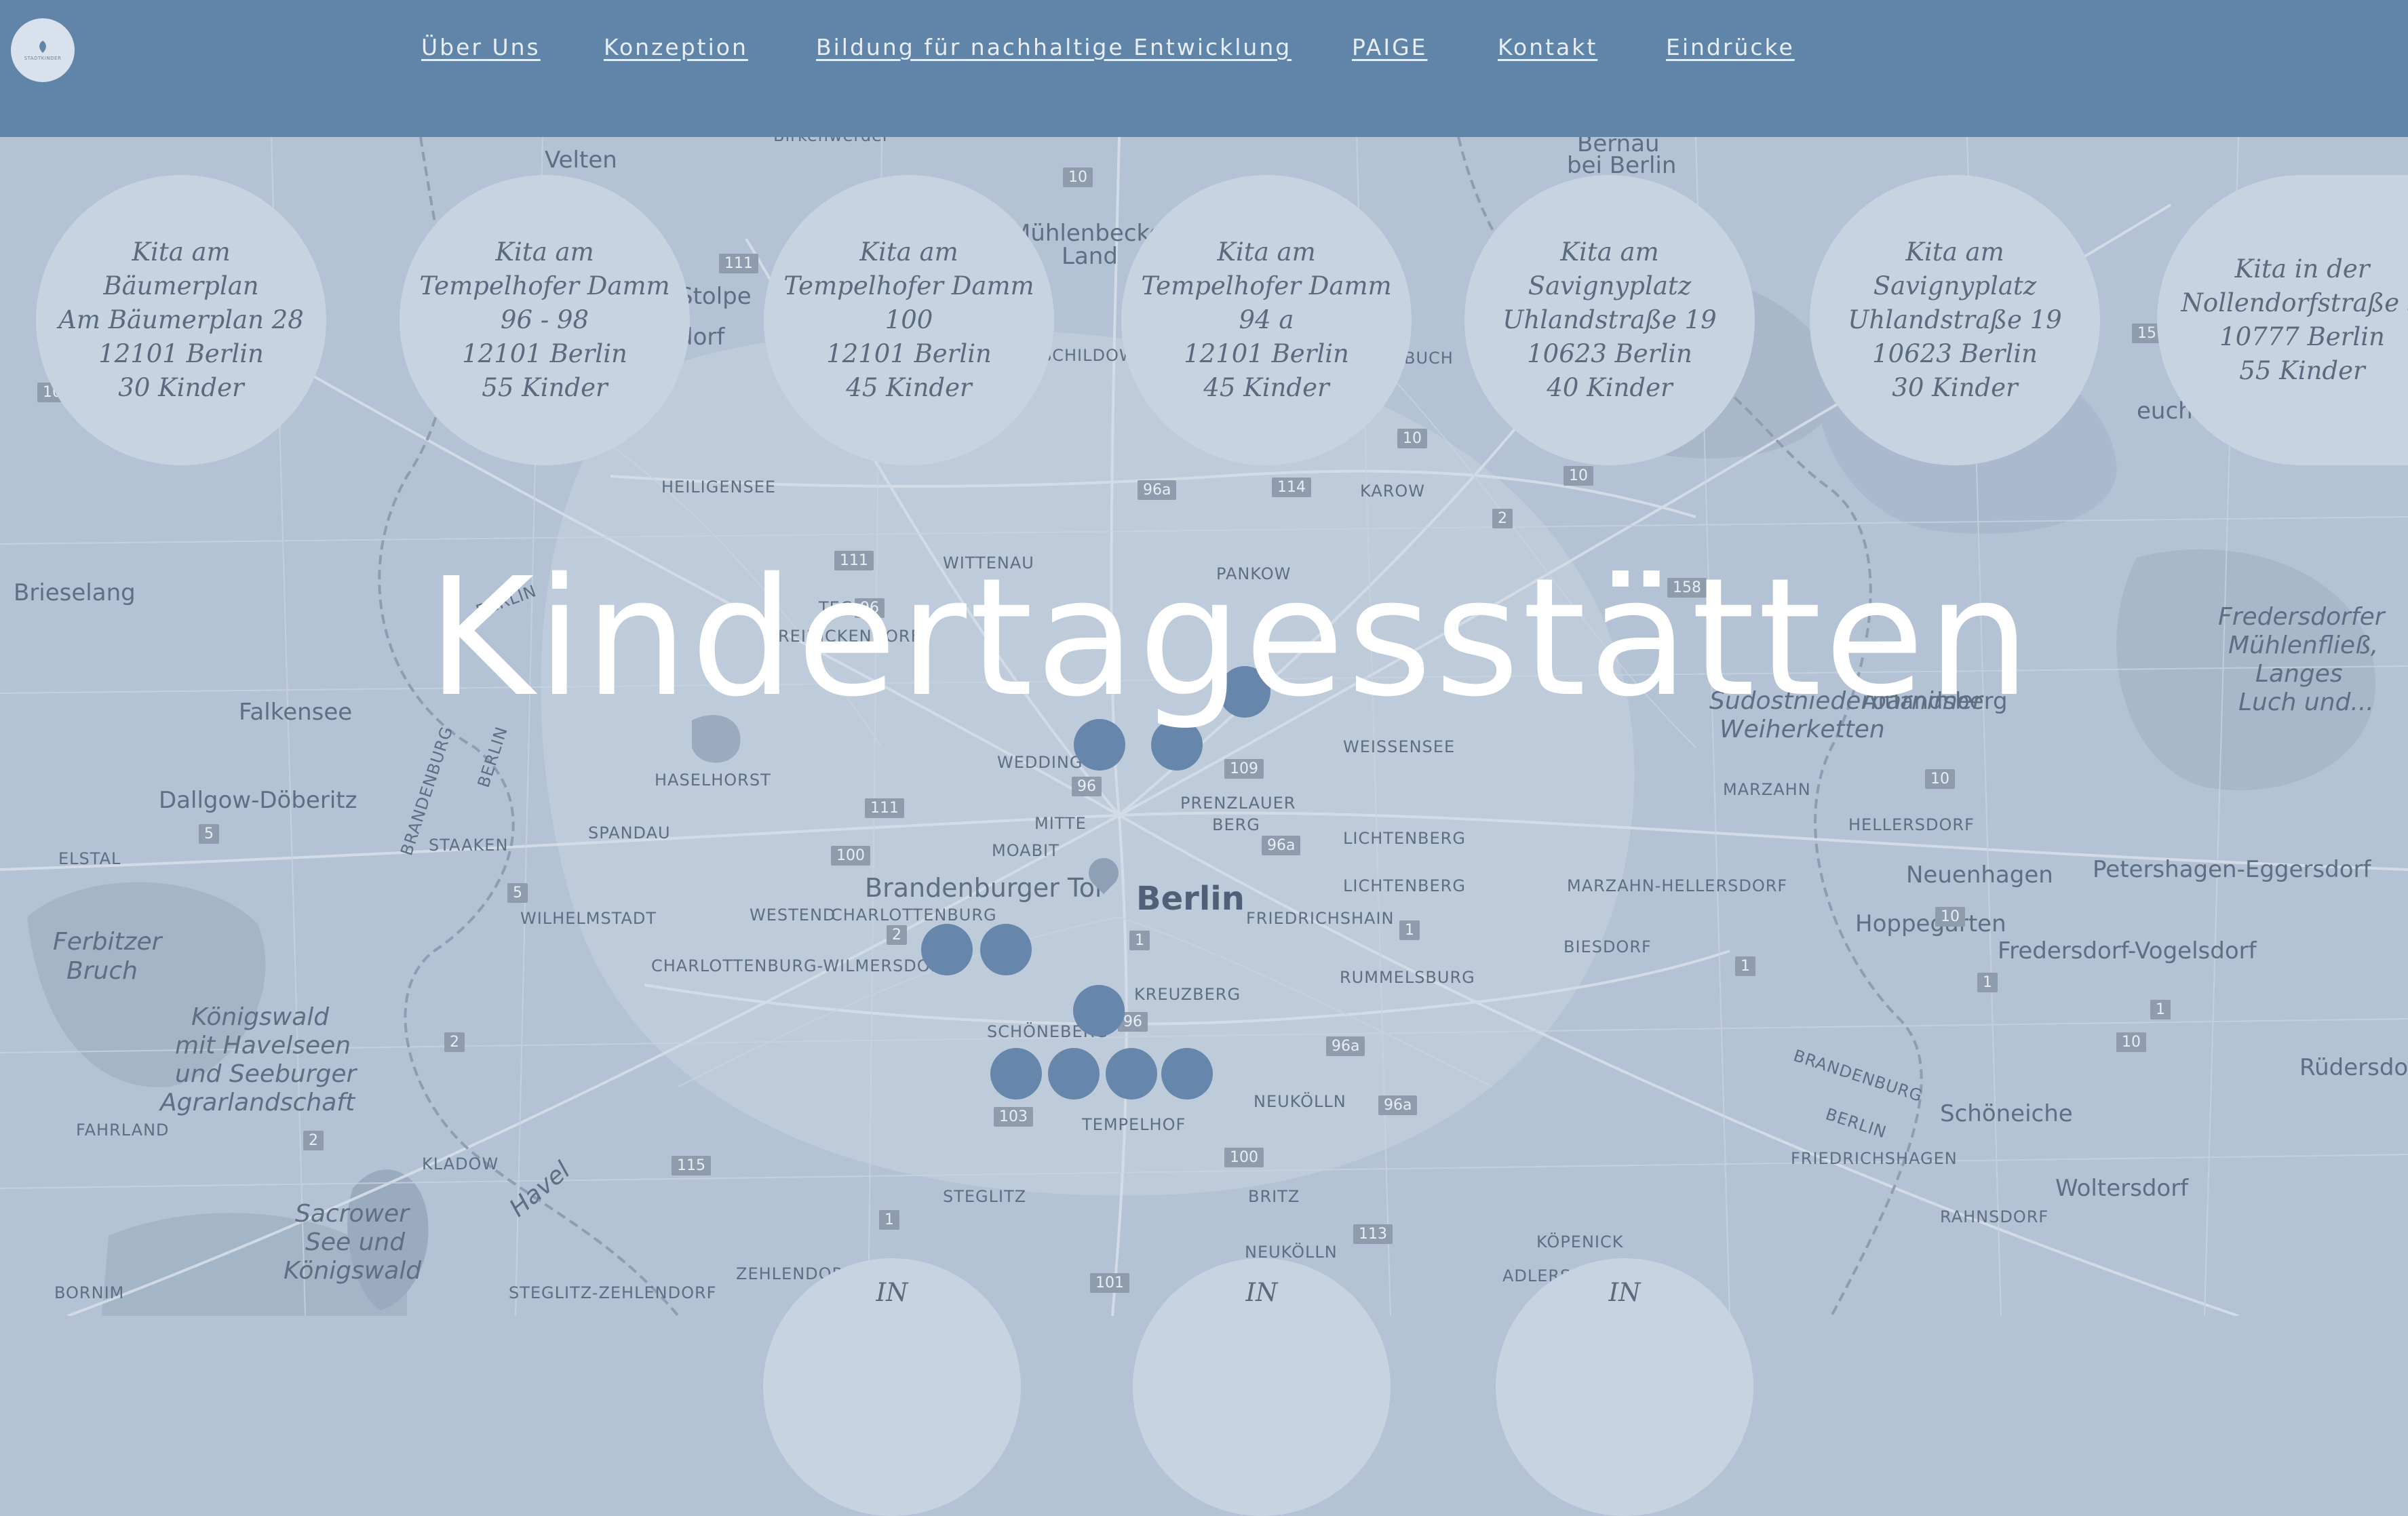  What do you see at coordinates (1191, 899) in the screenshot?
I see `map-label-berlin: Berlin` at bounding box center [1191, 899].